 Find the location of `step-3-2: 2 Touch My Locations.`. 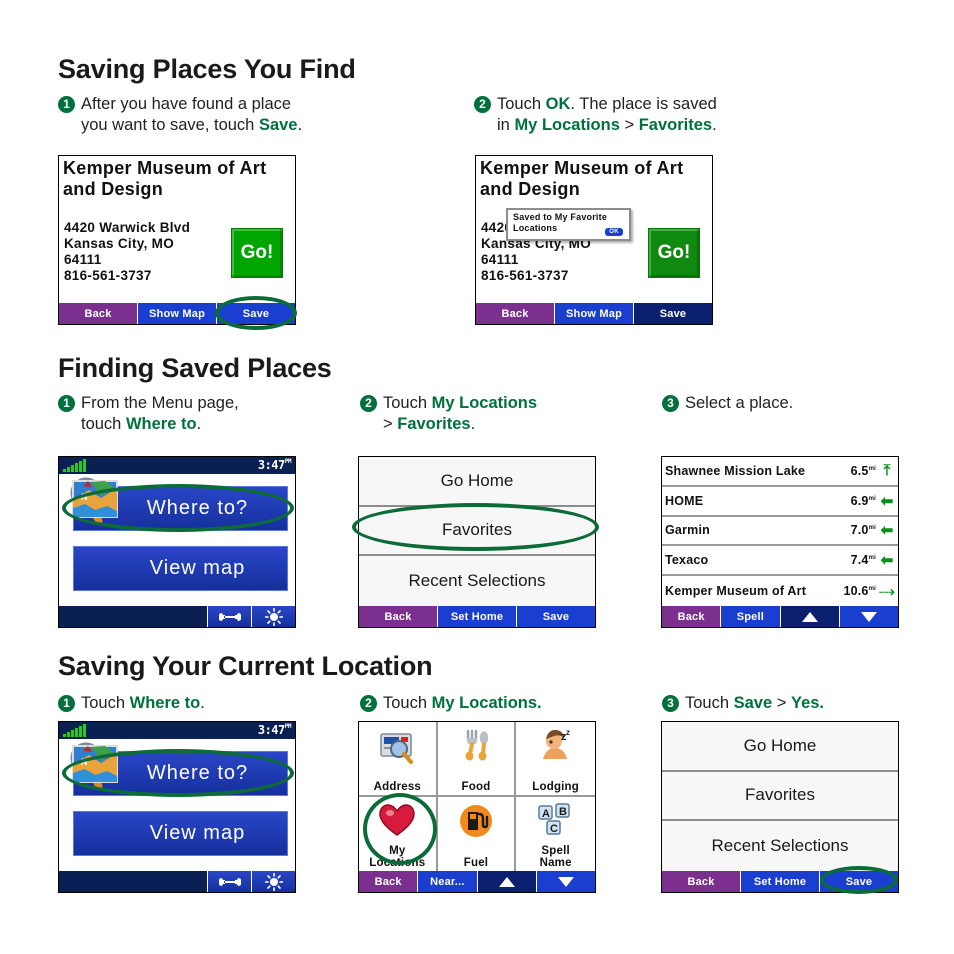

step-3-2: 2 Touch My Locations. is located at coordinates (495, 703).